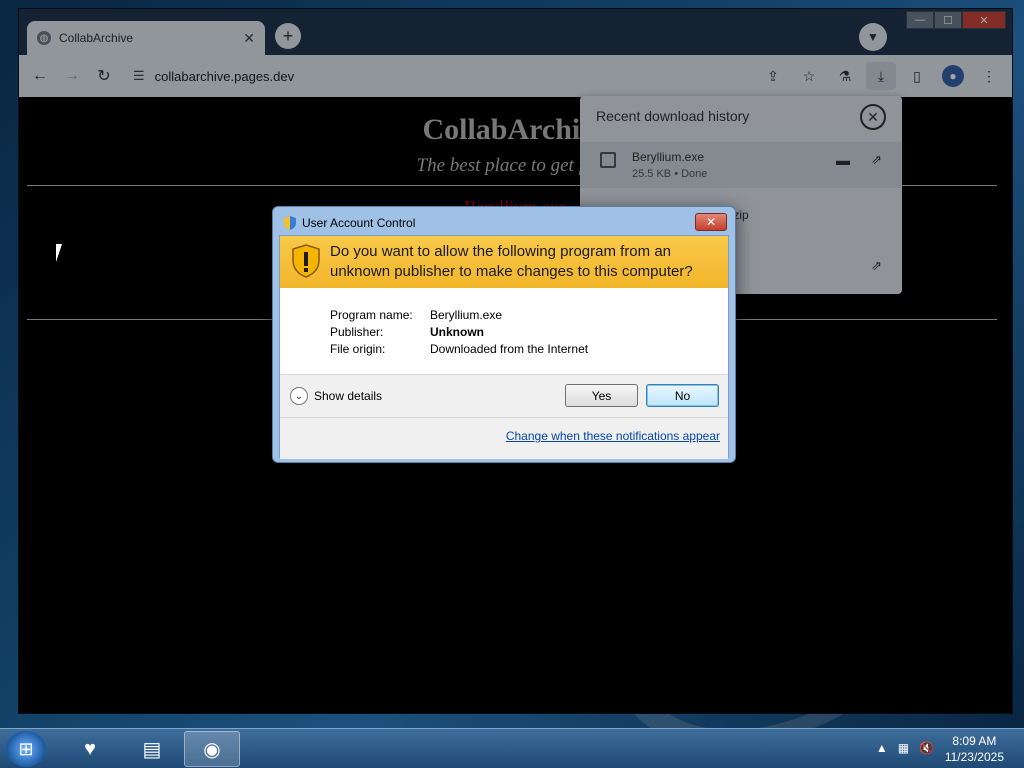 This screenshot has height=768, width=1024. I want to click on taskbar-app-icon: ♥, so click(90, 749).